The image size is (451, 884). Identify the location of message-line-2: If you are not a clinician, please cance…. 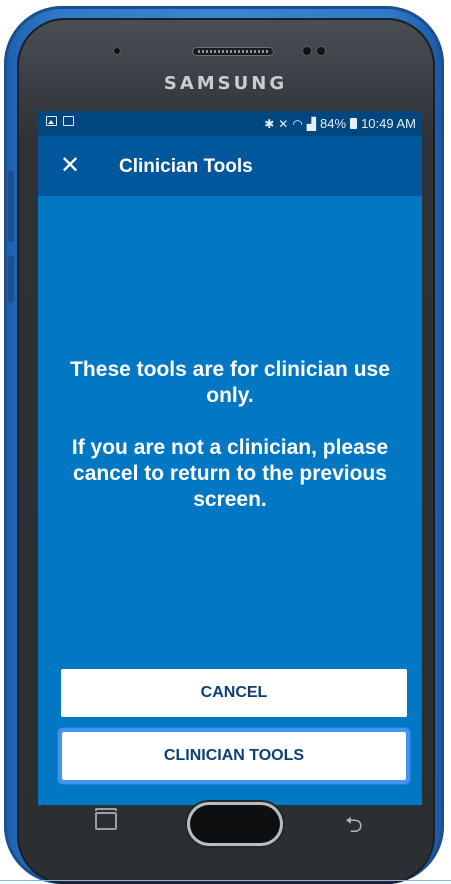
(230, 473).